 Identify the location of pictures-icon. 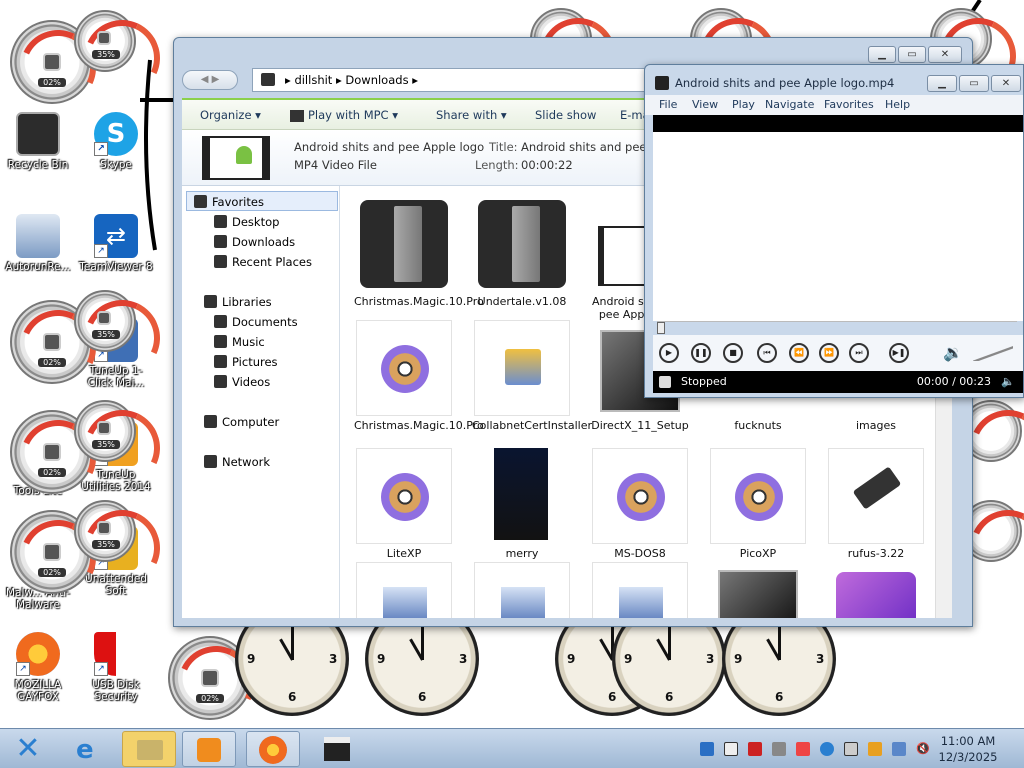
(220, 361).